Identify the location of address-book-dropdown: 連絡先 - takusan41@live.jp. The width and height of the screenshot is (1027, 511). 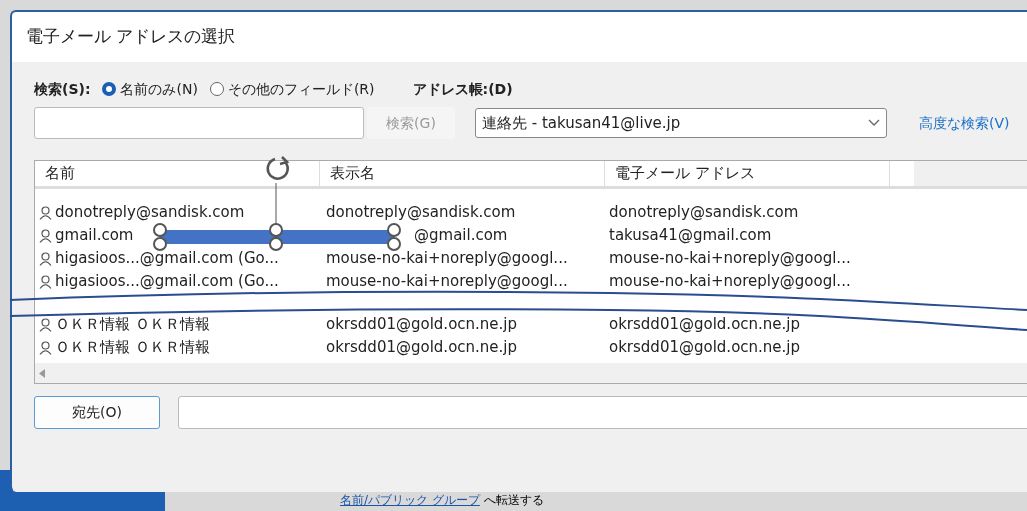
(681, 123).